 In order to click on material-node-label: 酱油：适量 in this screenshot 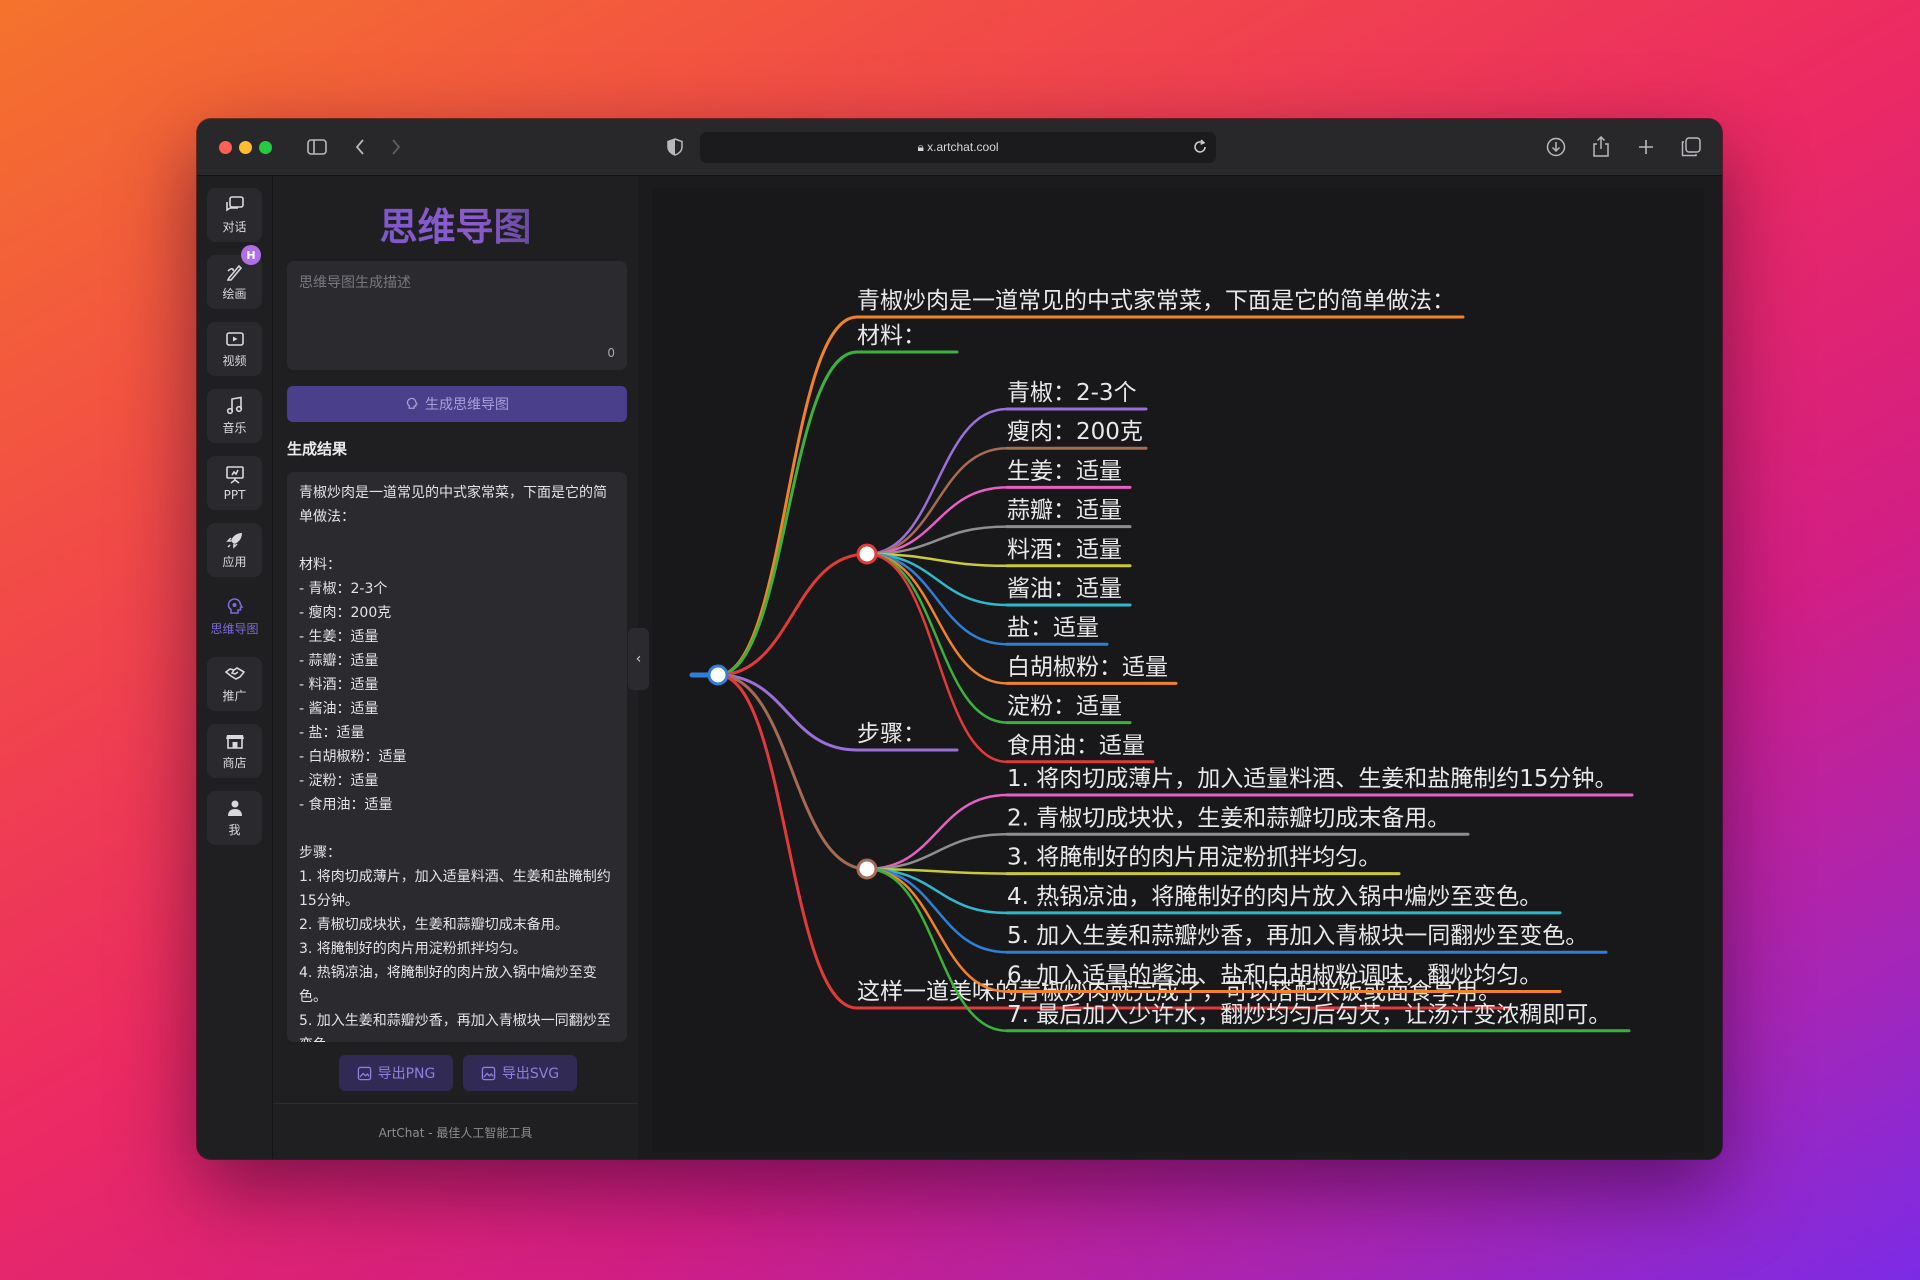, I will do `click(1064, 589)`.